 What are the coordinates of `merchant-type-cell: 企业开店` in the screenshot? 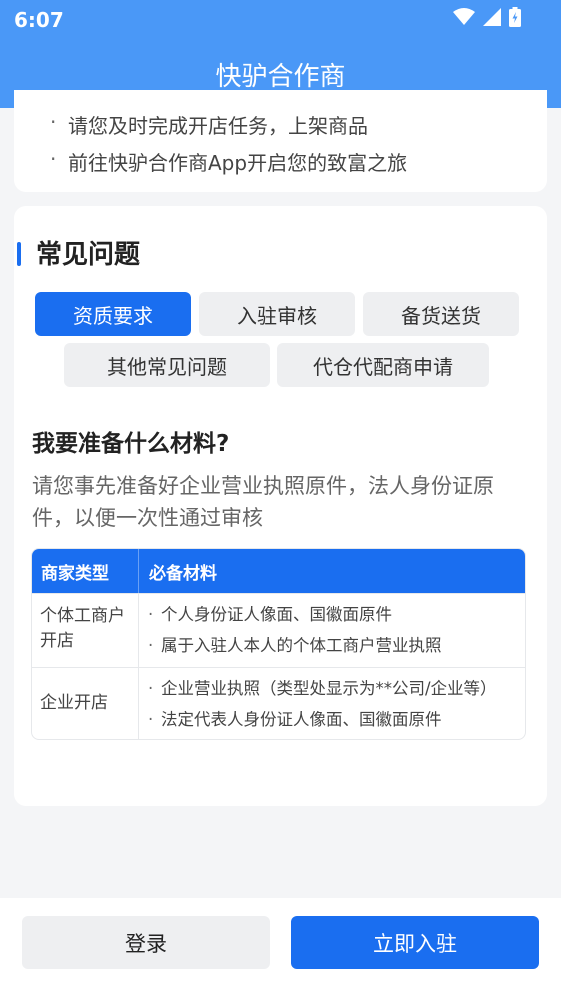 It's located at (85, 703).